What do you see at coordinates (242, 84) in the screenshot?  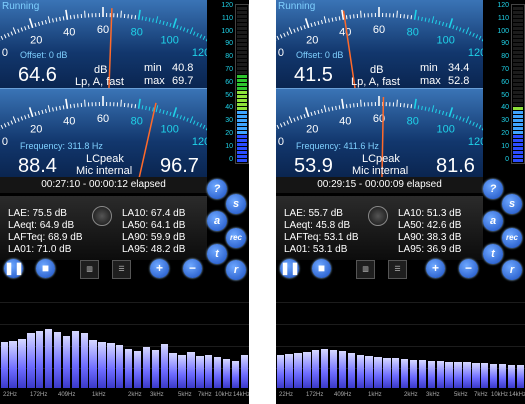 I see `level-column` at bounding box center [242, 84].